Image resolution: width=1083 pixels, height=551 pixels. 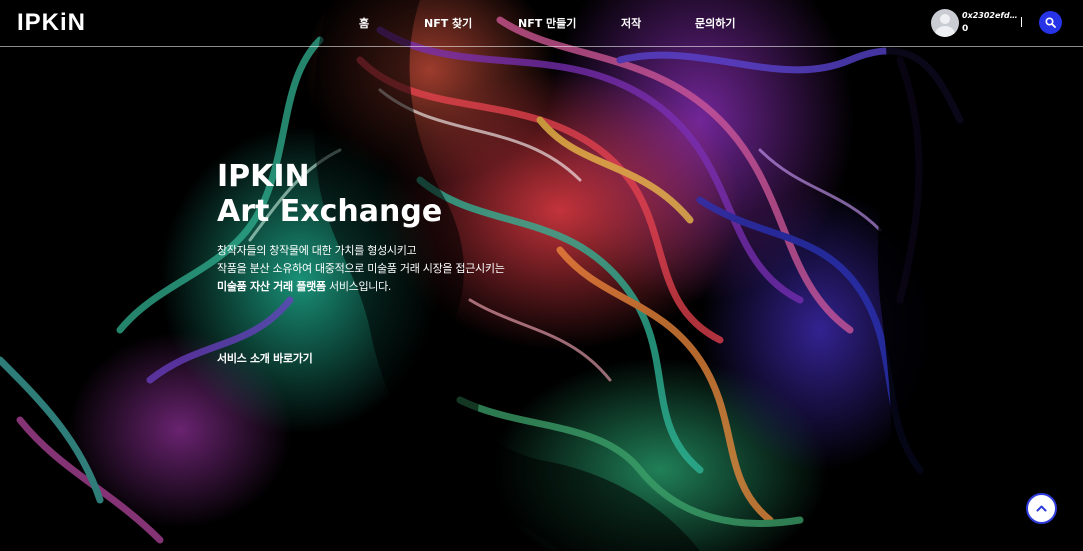 I want to click on avatar, so click(x=945, y=23).